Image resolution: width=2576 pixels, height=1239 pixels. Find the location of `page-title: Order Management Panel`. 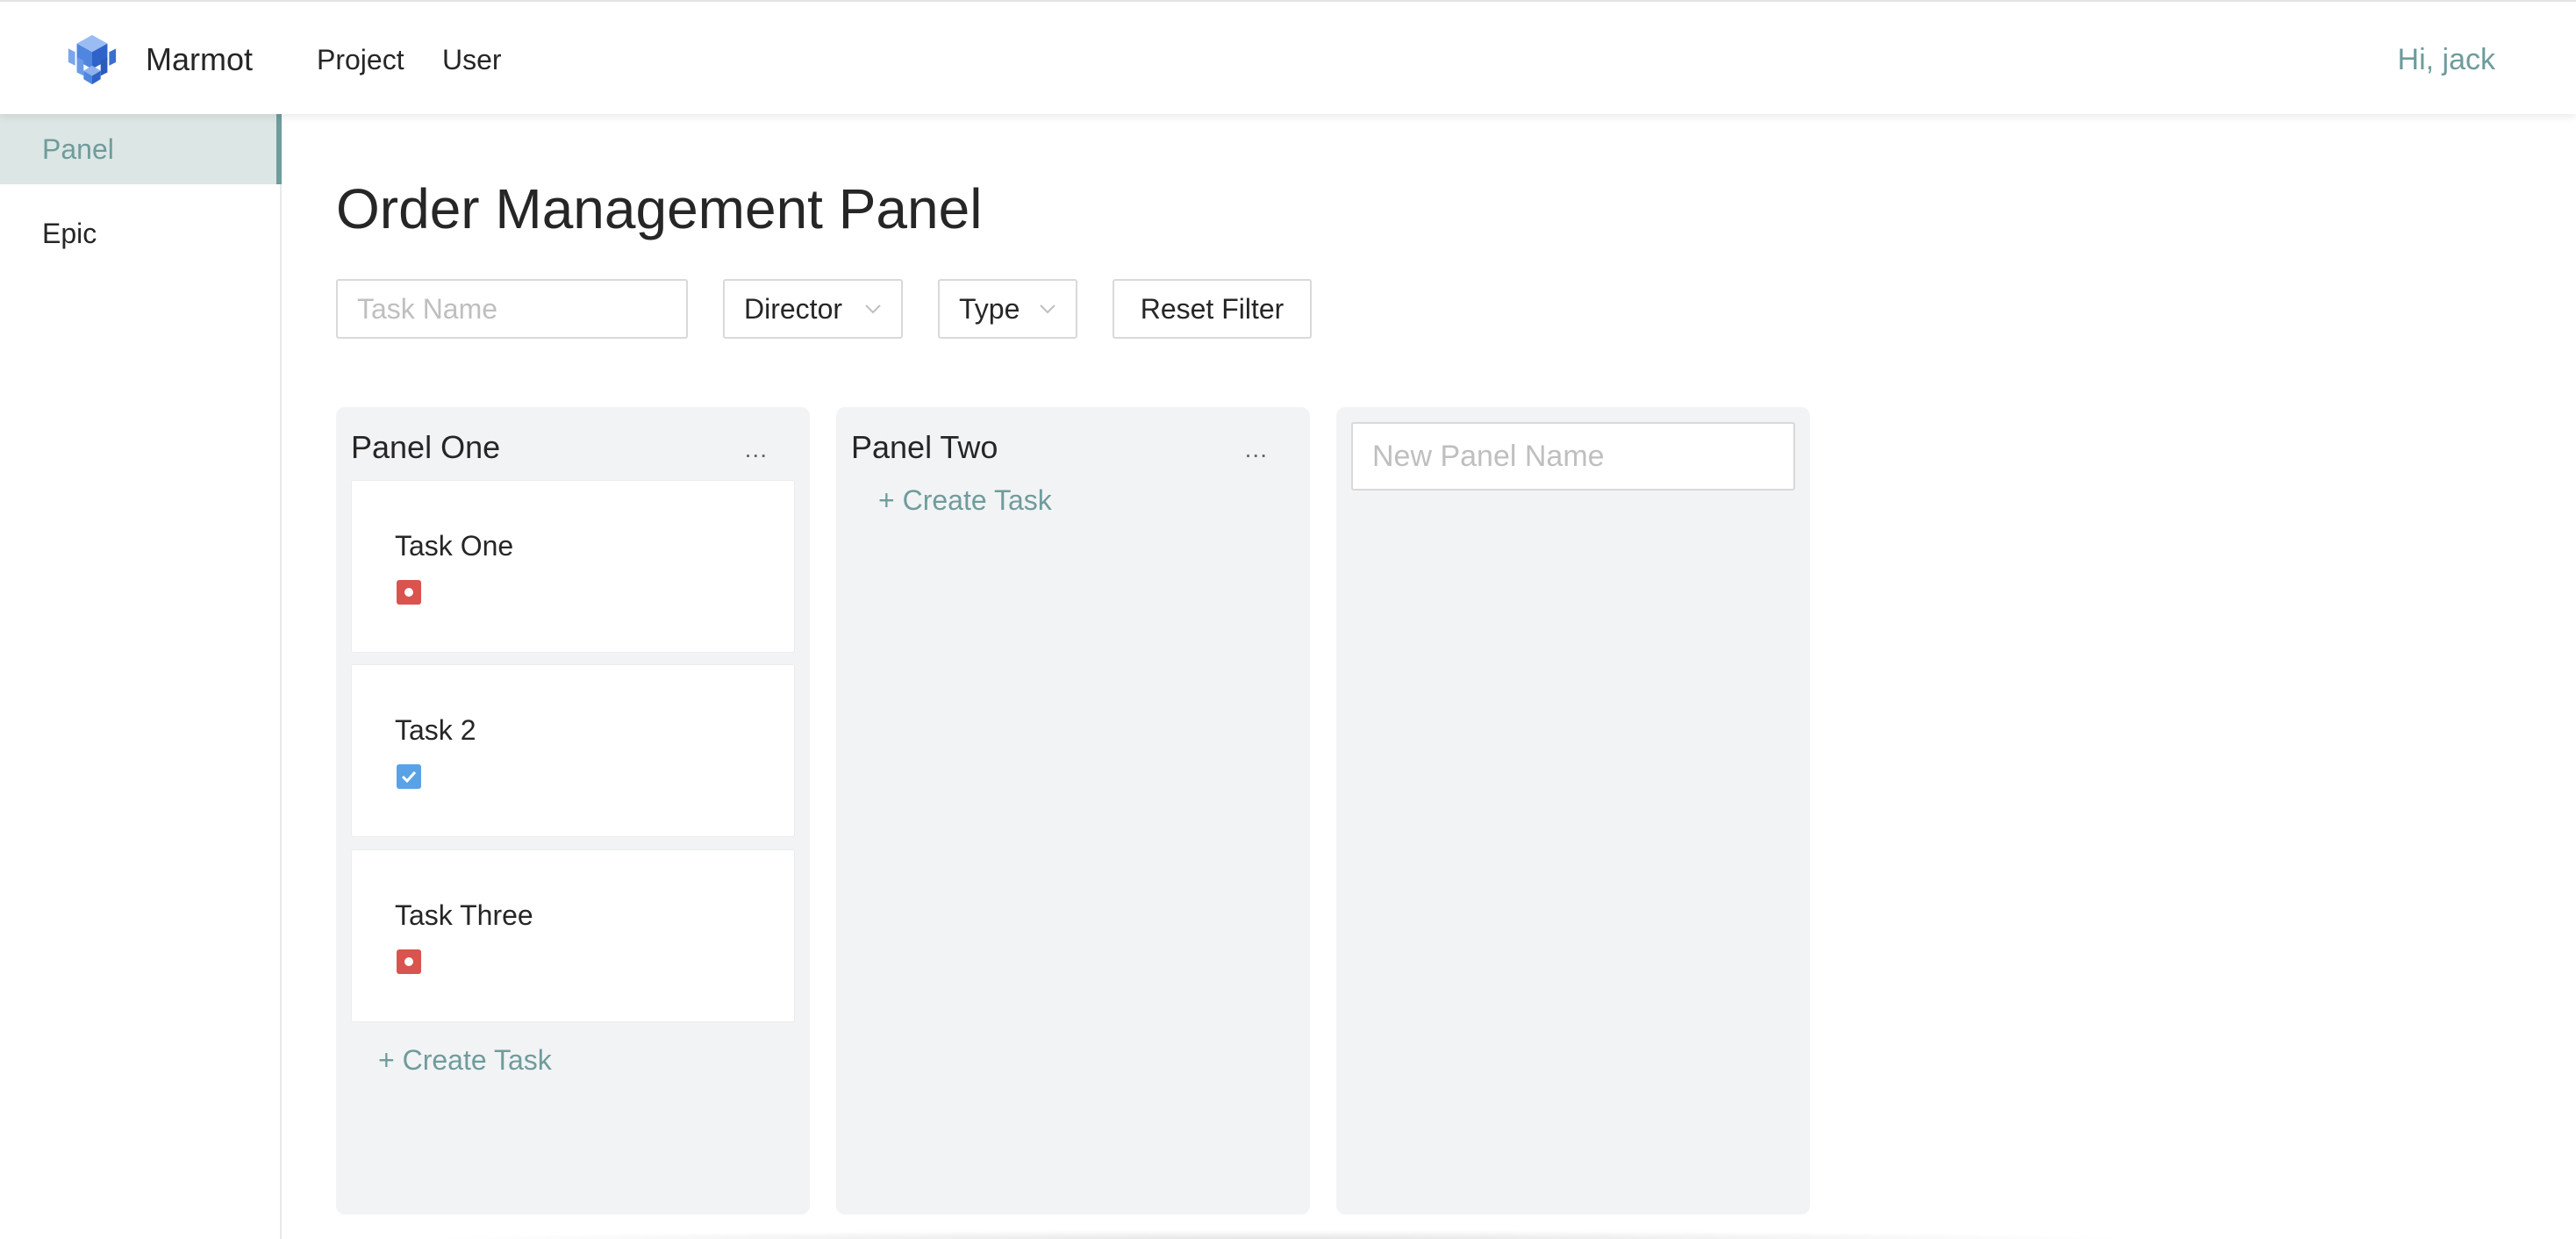

page-title: Order Management Panel is located at coordinates (659, 208).